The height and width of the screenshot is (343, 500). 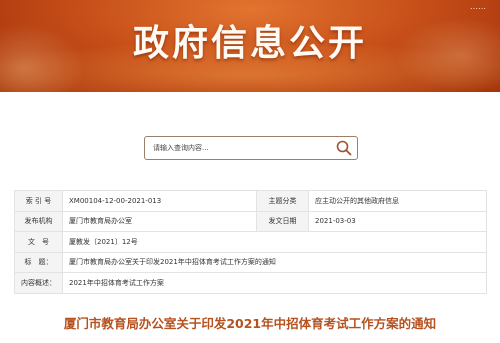 What do you see at coordinates (38, 283) in the screenshot?
I see `summary-label: 内容概述：` at bounding box center [38, 283].